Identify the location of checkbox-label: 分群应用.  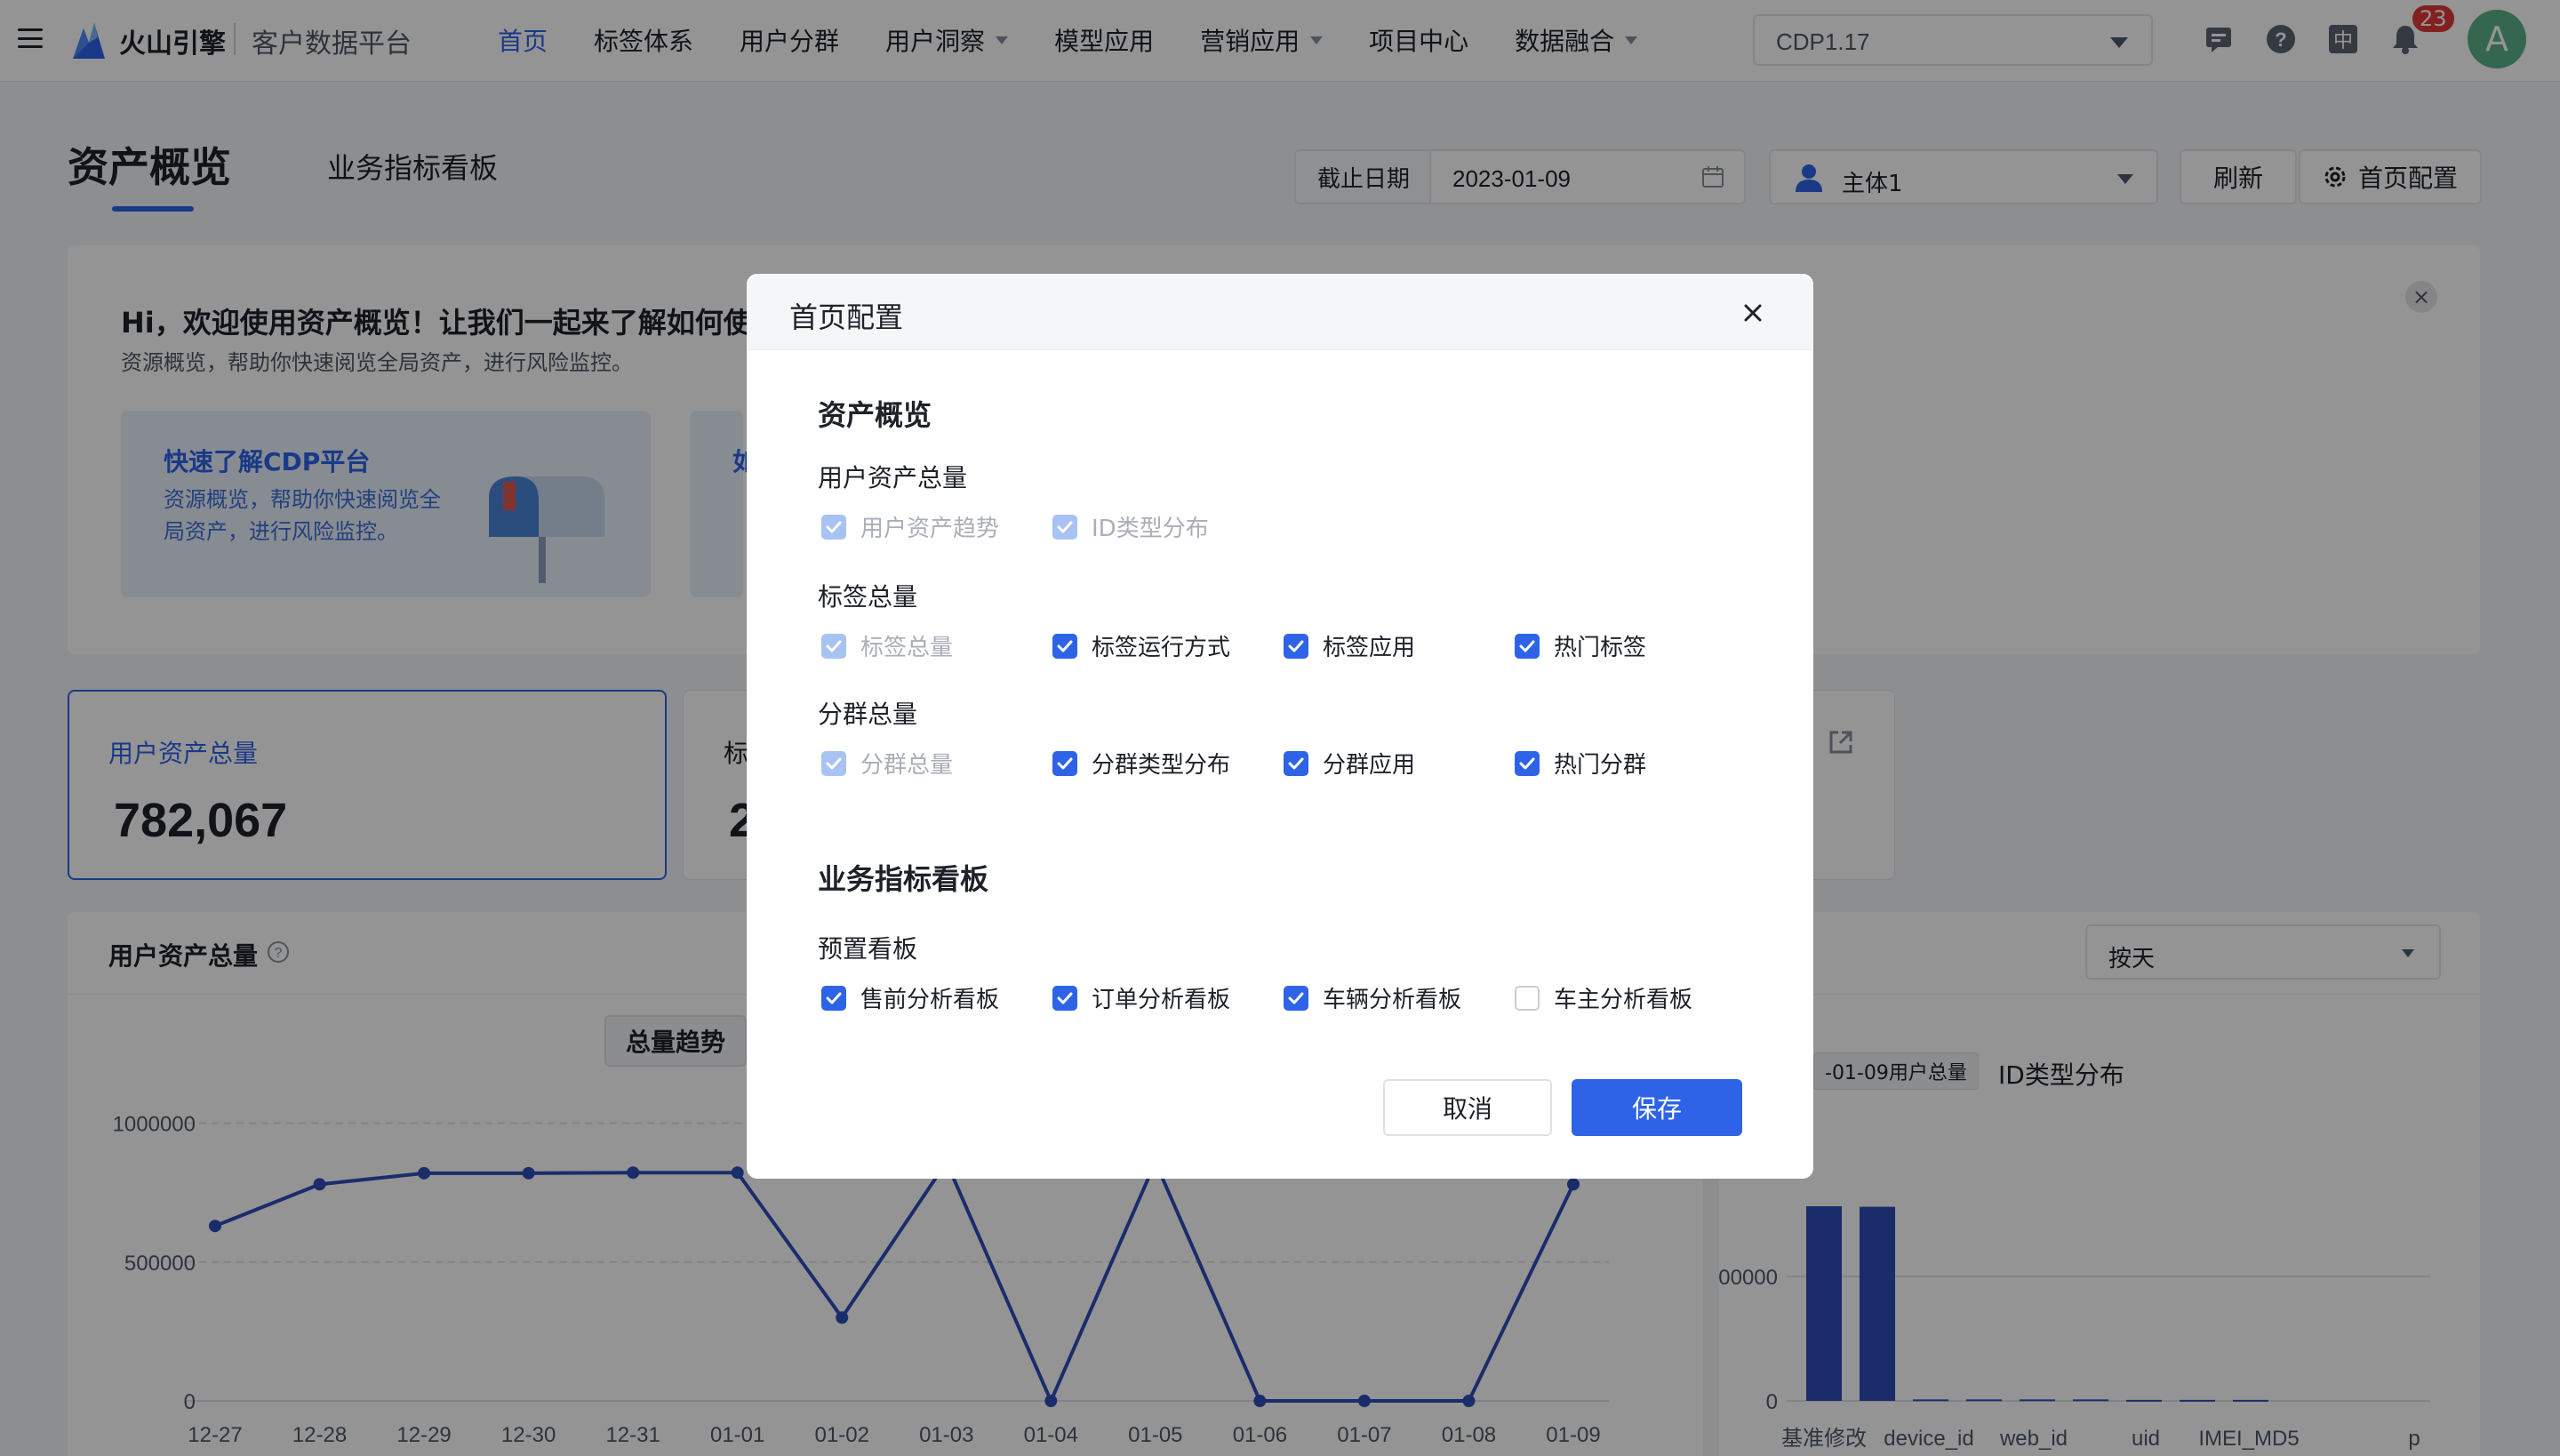
(1369, 765).